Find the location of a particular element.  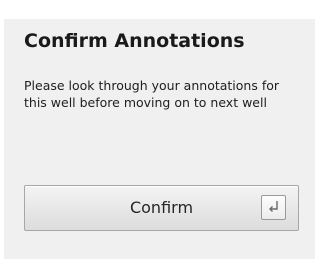

enter-key-icon is located at coordinates (273, 207).